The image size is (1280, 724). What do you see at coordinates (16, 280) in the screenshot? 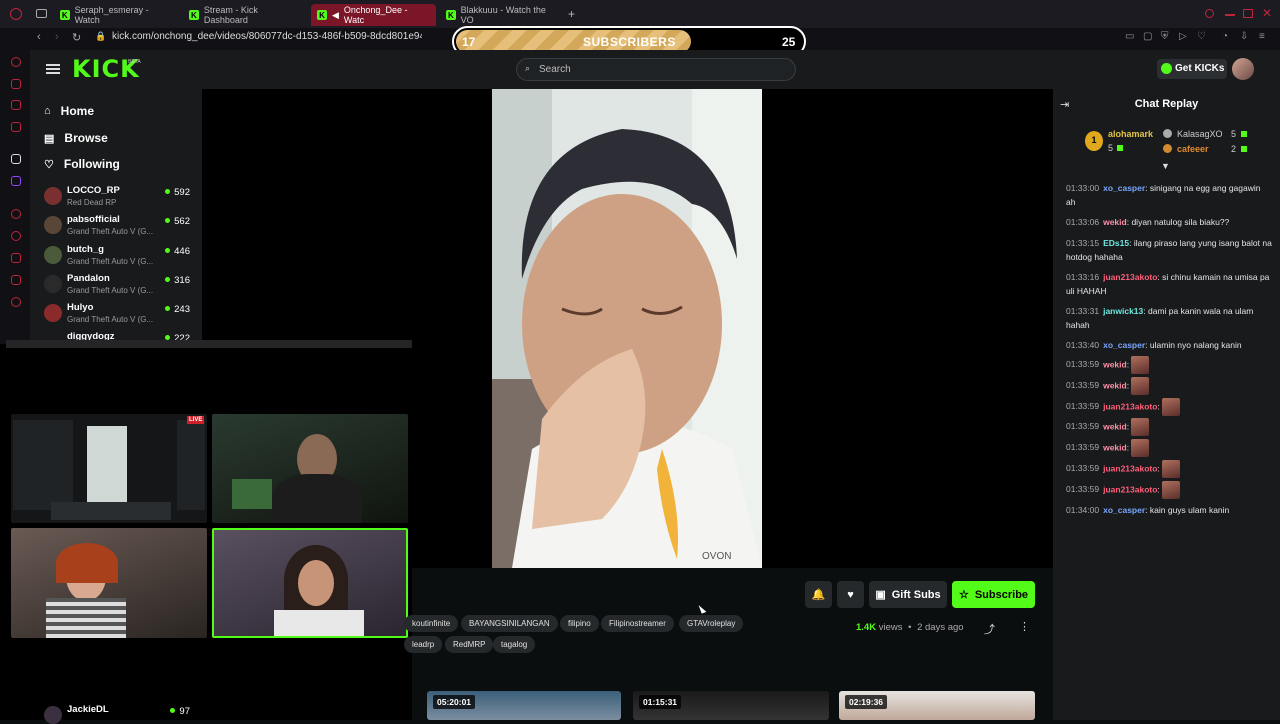
I see `sidepanel-extensions-icon` at bounding box center [16, 280].